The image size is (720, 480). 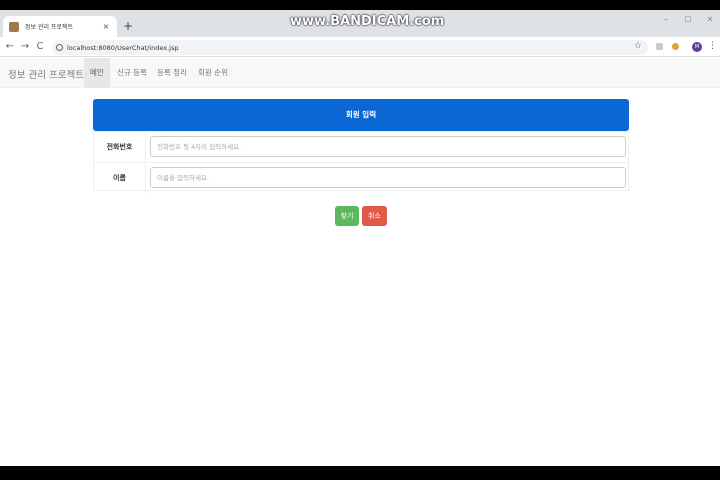 What do you see at coordinates (10, 47) in the screenshot?
I see `back-button: ←` at bounding box center [10, 47].